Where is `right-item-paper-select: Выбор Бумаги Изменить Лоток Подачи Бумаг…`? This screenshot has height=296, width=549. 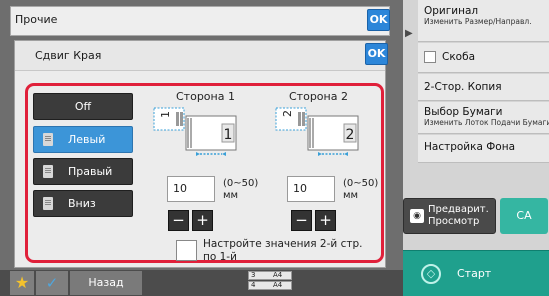
right-item-paper-select: Выбор Бумаги Изменить Лоток Подачи Бумаг… is located at coordinates (483, 118).